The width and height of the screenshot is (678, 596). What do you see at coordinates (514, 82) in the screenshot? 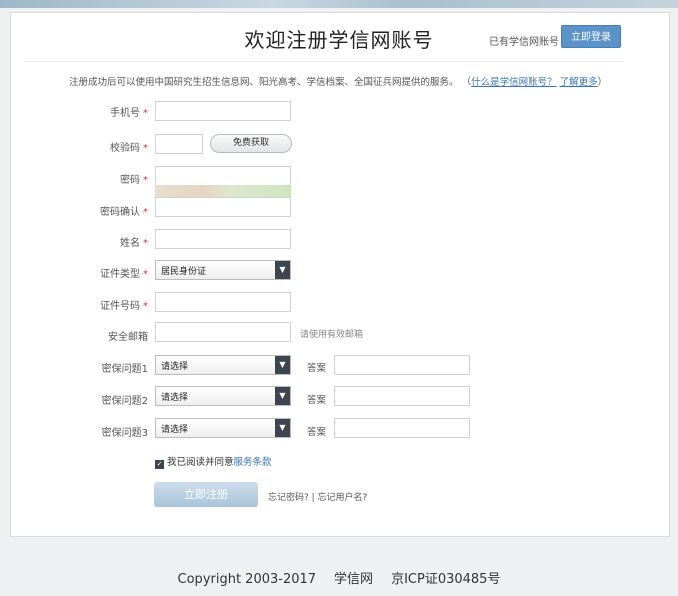
I see `what-is-account-link: 什么是学信网账号？` at bounding box center [514, 82].